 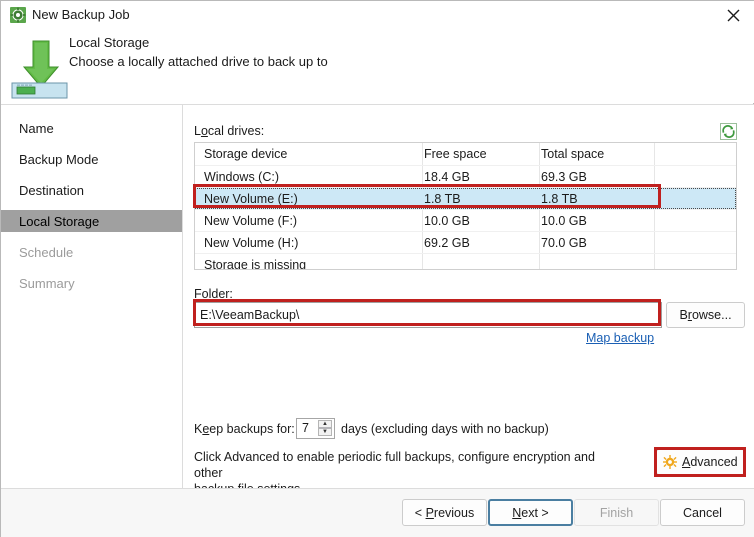 I want to click on advanced-button-label: Advanced, so click(x=710, y=462).